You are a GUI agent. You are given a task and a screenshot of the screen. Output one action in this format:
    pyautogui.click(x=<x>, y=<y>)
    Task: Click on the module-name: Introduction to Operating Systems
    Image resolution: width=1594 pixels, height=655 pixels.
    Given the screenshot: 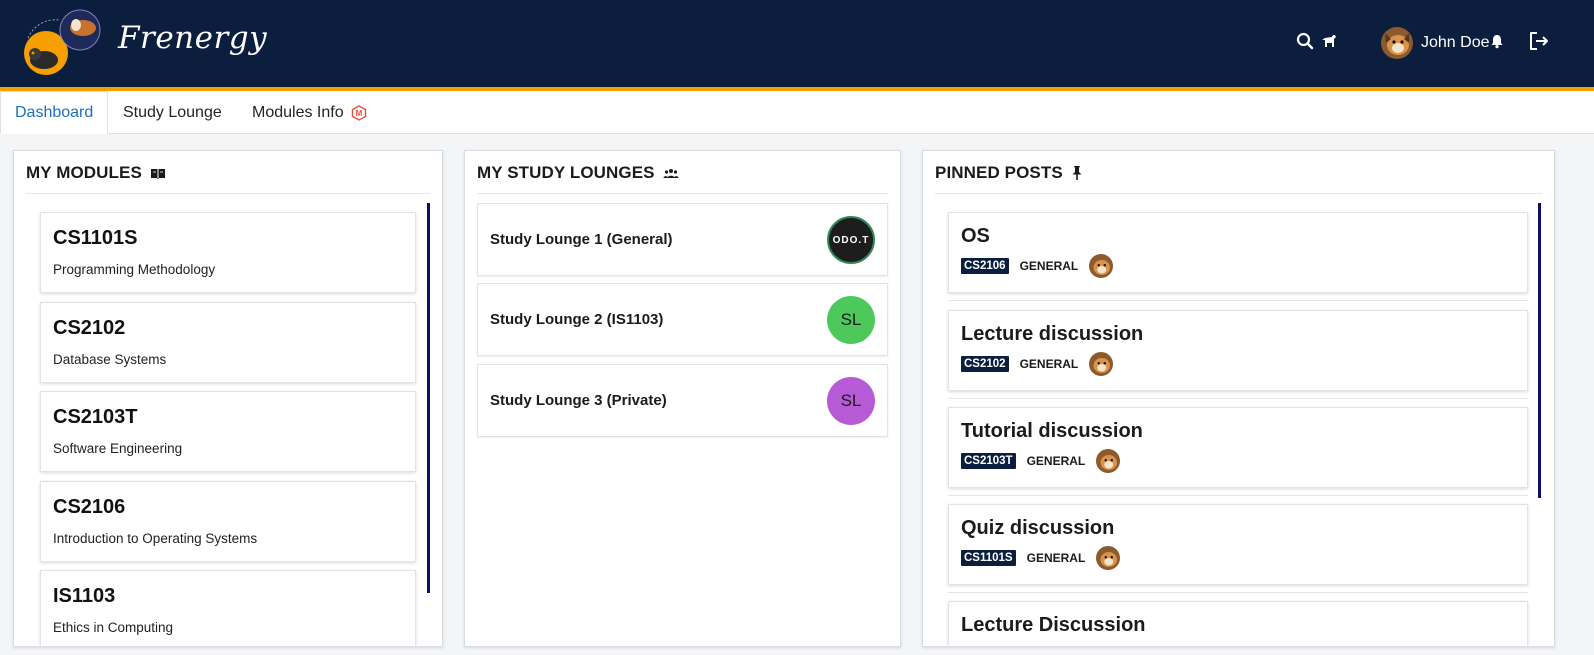 What is the action you would take?
    pyautogui.click(x=155, y=538)
    